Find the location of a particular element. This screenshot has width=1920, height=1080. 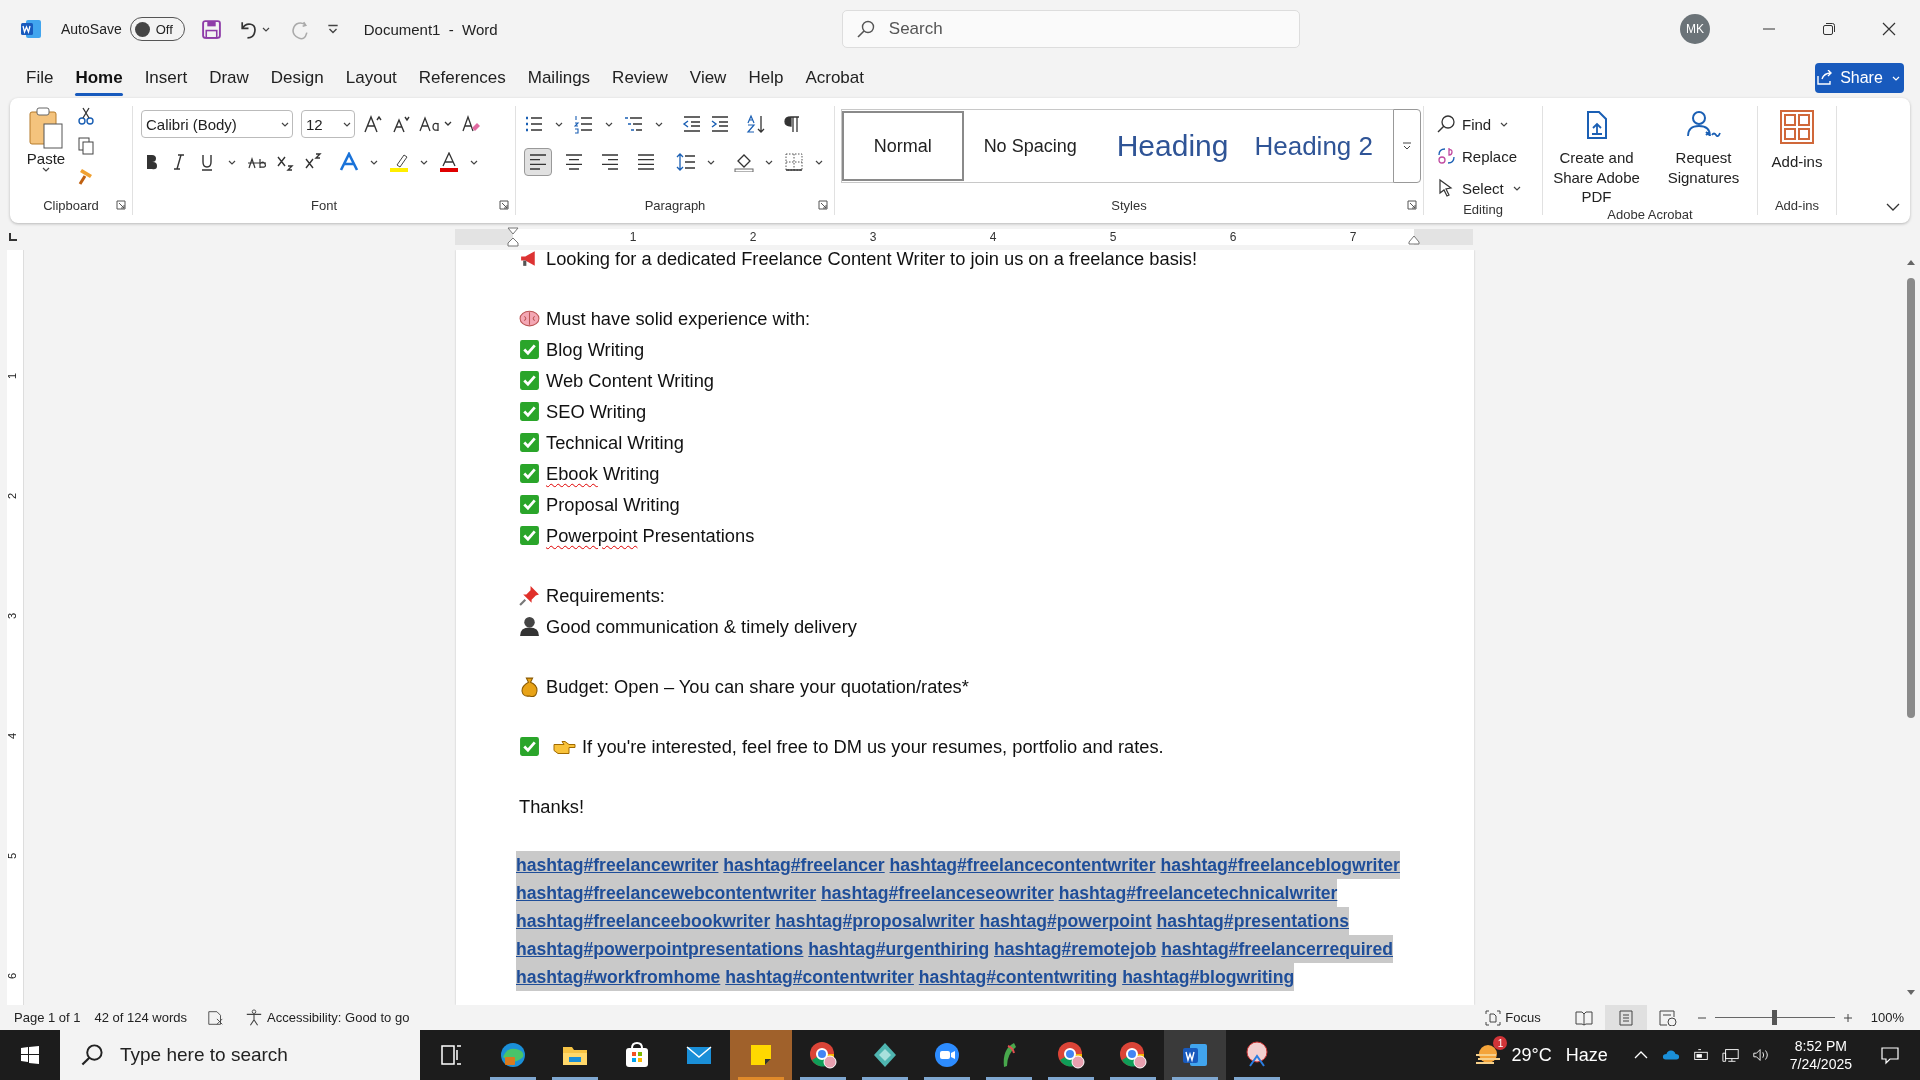

editing-button: Find is located at coordinates (1474, 124).